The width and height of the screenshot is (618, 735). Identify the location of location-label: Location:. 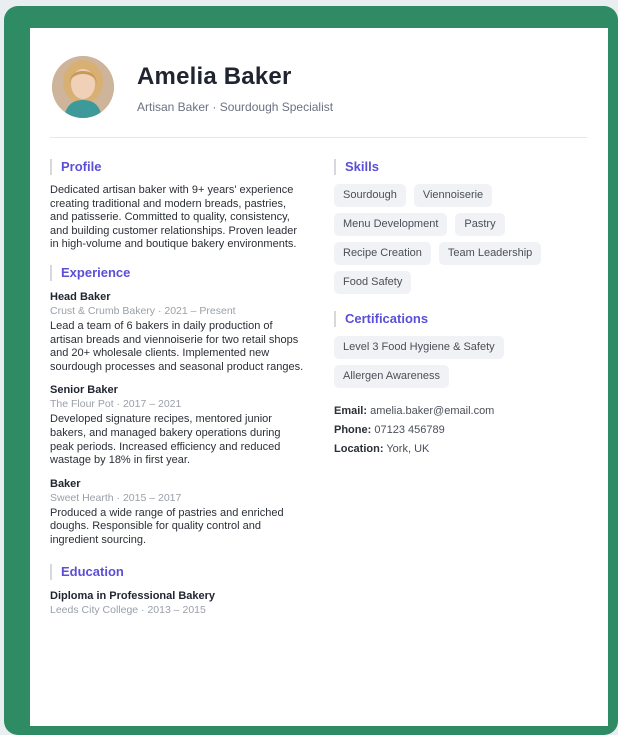
(359, 449).